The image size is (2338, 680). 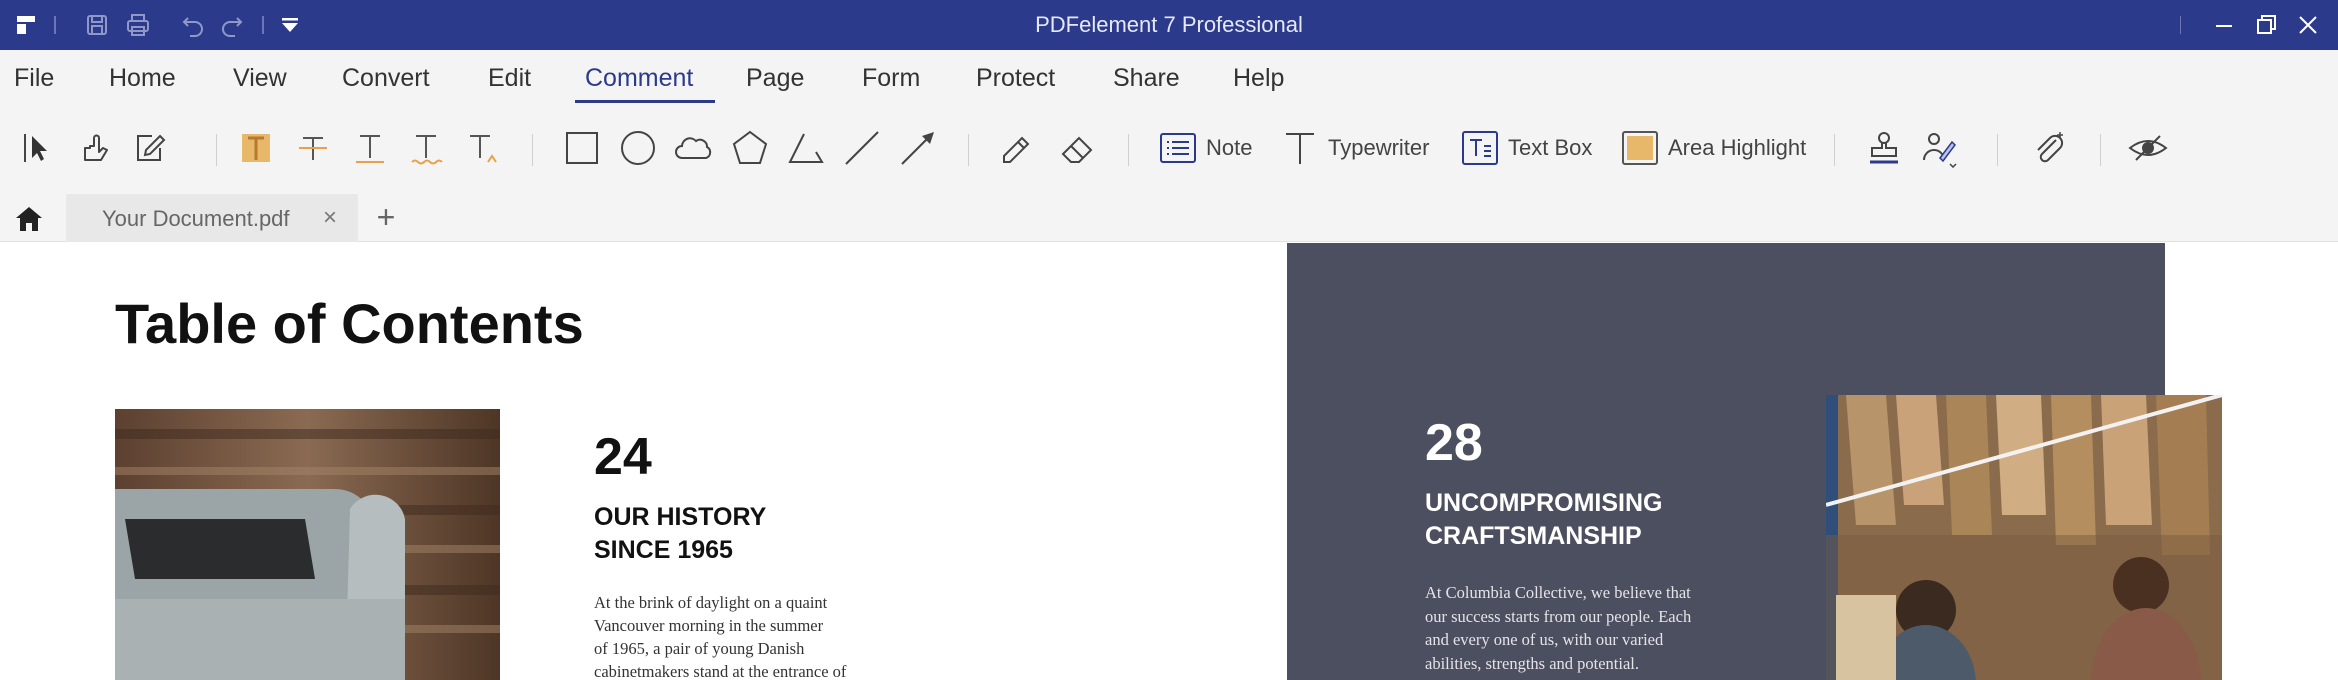 I want to click on comment-toolbar: Note Typewriter Text Box Area Highlight, so click(x=1169, y=150).